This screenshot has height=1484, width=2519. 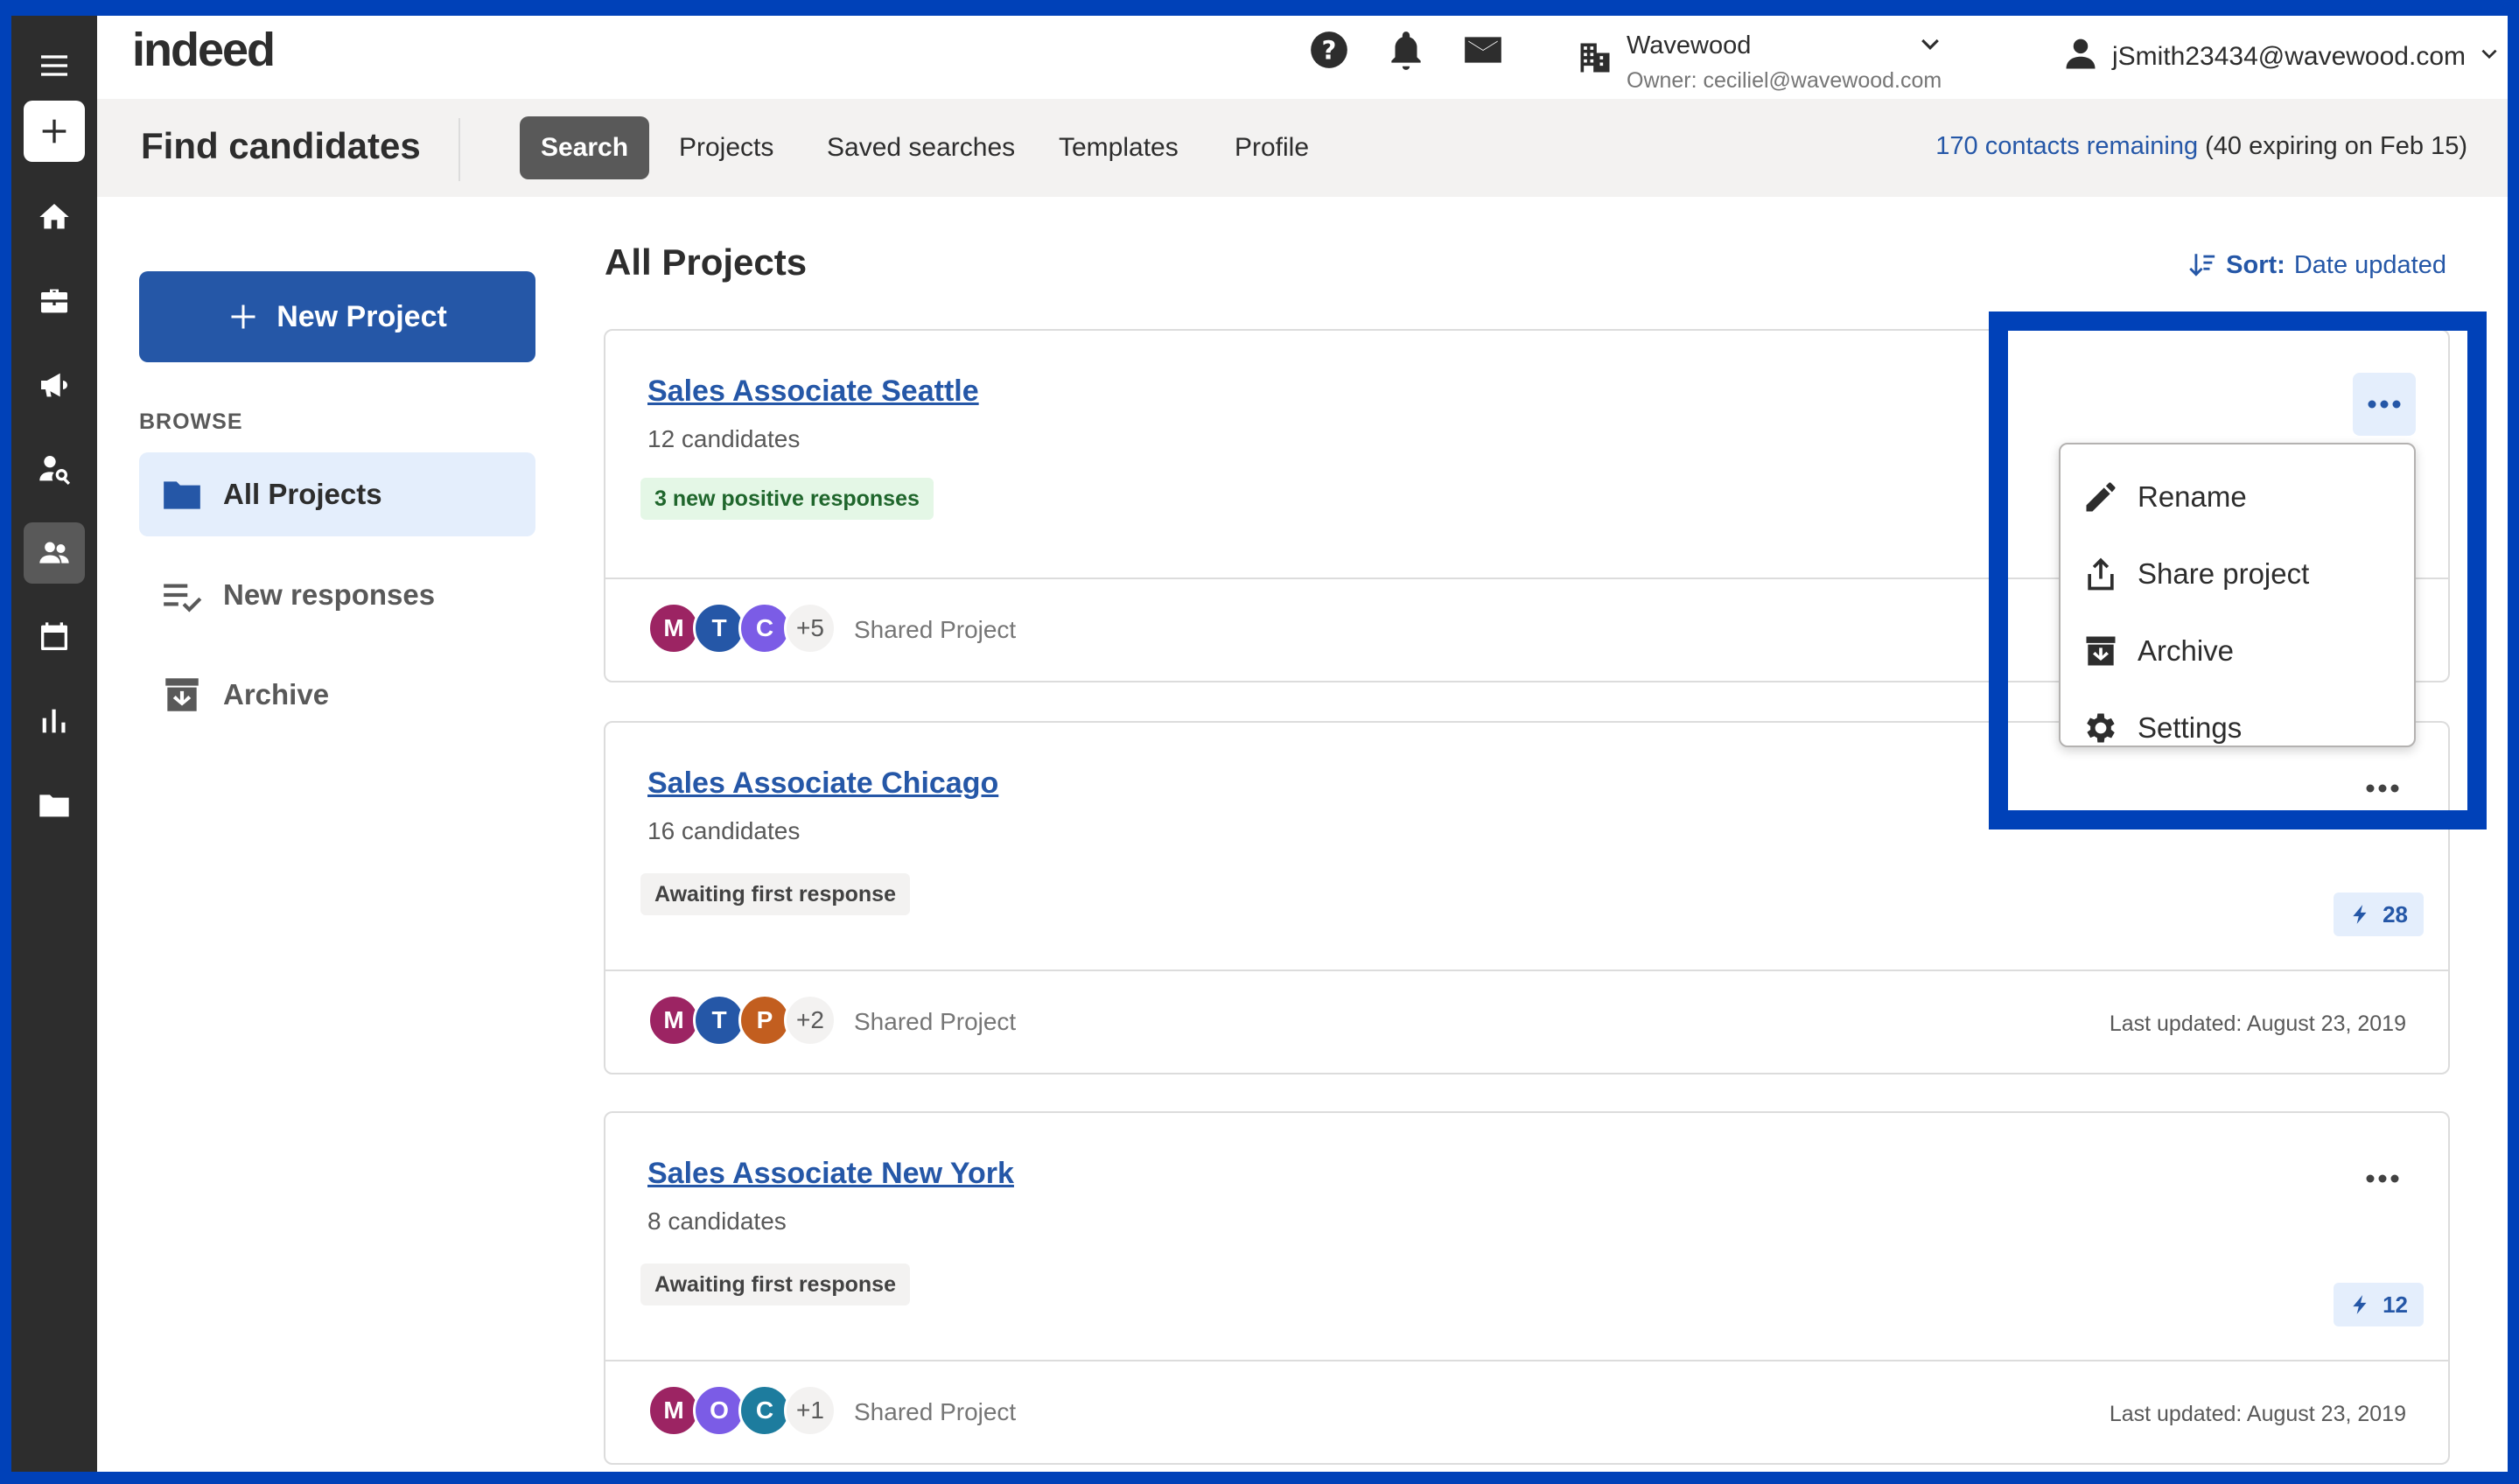 What do you see at coordinates (54, 217) in the screenshot?
I see `home-icon` at bounding box center [54, 217].